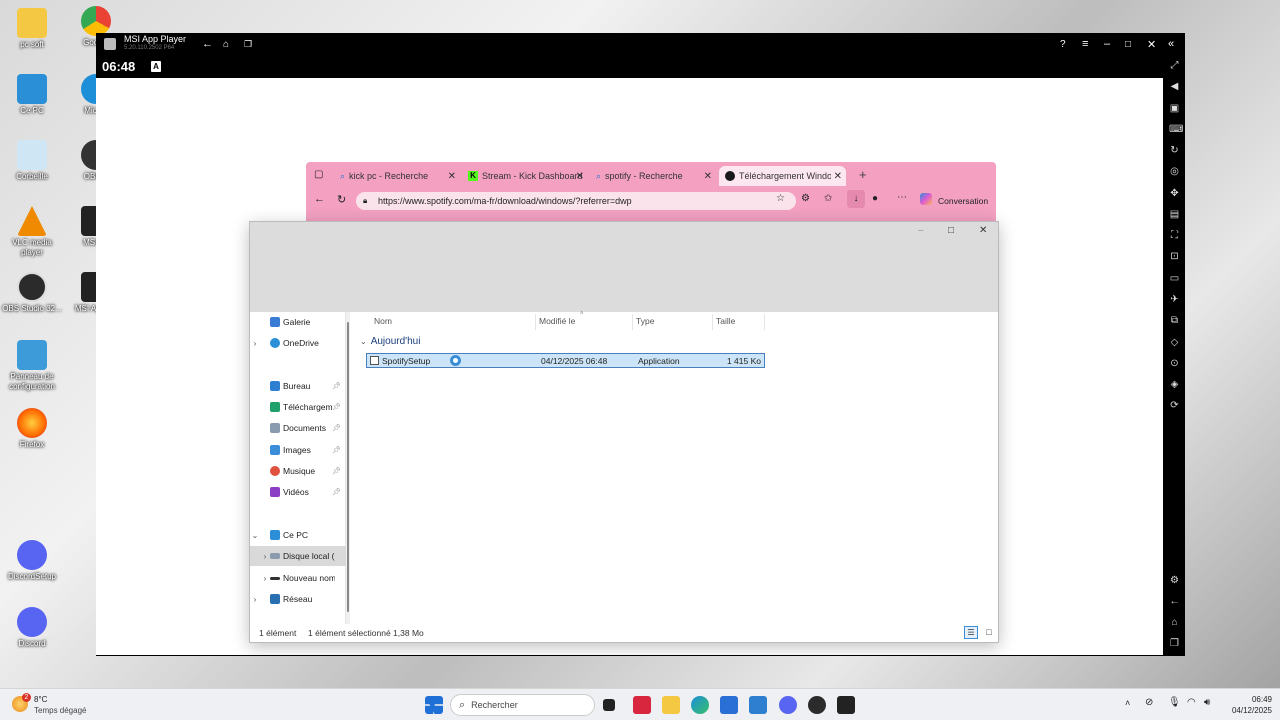 The width and height of the screenshot is (1280, 720). What do you see at coordinates (1171, 44) in the screenshot?
I see `collapse-sidebar-icon: «` at bounding box center [1171, 44].